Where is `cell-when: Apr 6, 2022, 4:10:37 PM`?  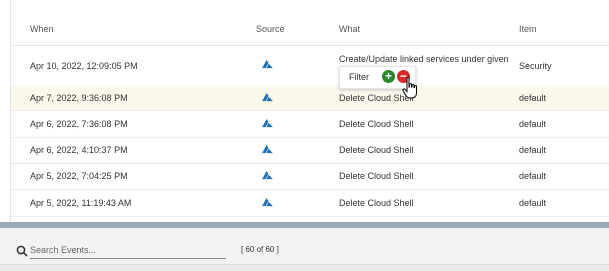 cell-when: Apr 6, 2022, 4:10:37 PM is located at coordinates (79, 150).